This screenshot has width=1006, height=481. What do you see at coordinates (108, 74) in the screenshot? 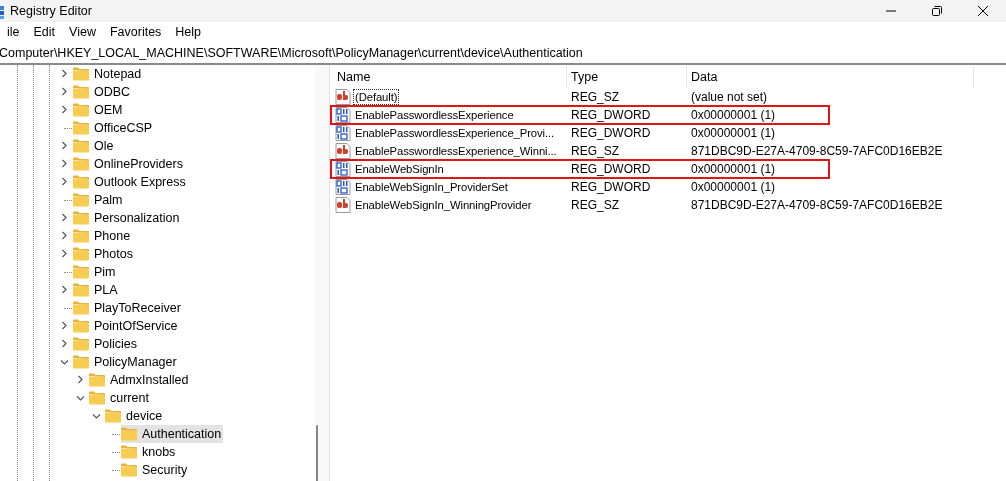
I see `tree-item: Notepad` at bounding box center [108, 74].